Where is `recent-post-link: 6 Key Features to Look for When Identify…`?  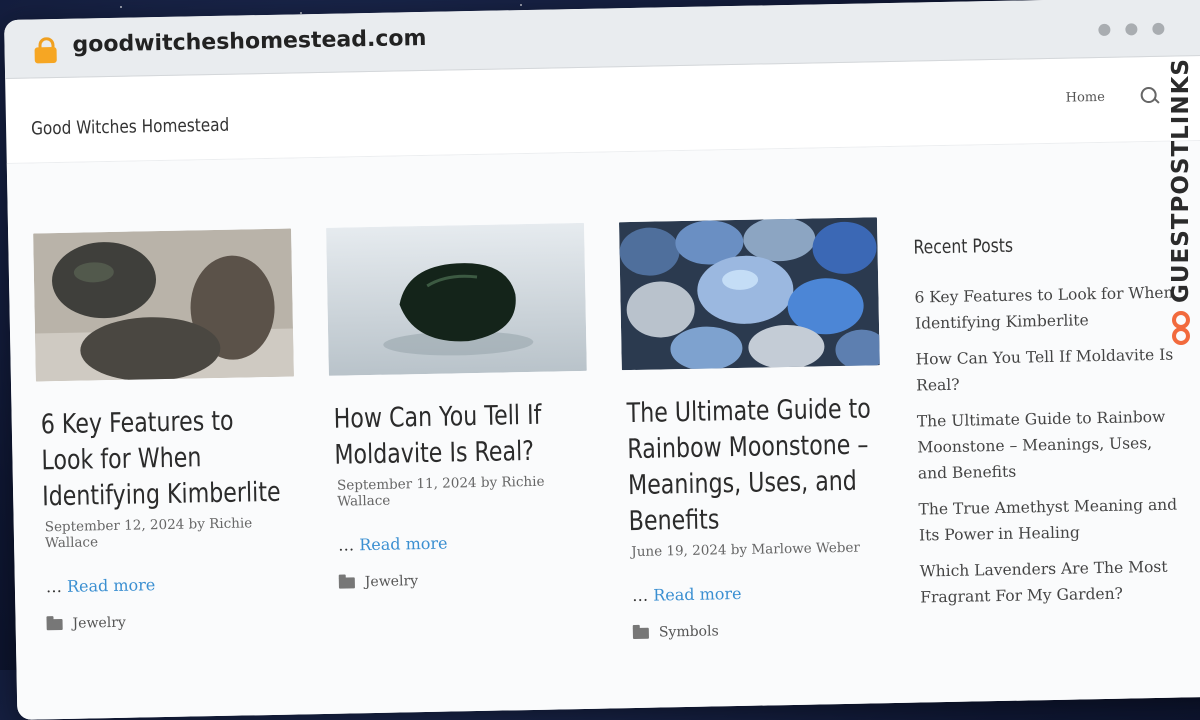
recent-post-link: 6 Key Features to Look for When Identify… is located at coordinates (1044, 308).